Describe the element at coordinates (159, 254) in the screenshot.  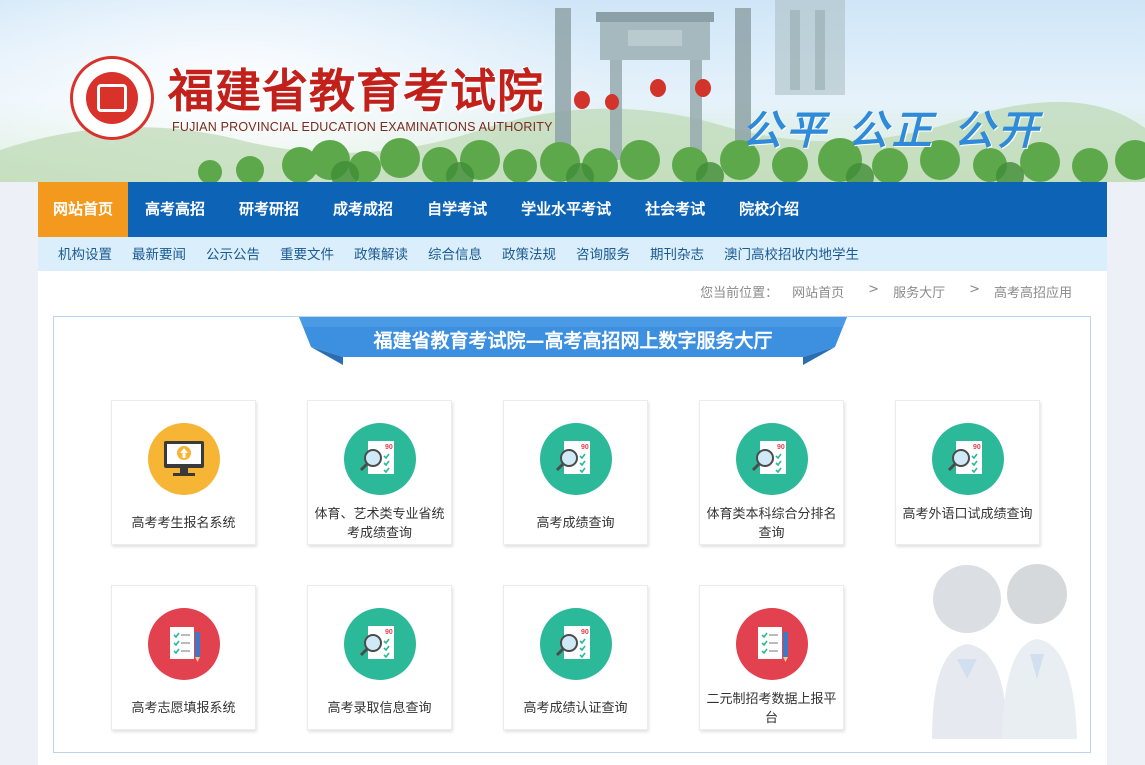
I see `sub-nav-news: 最新要闻` at that location.